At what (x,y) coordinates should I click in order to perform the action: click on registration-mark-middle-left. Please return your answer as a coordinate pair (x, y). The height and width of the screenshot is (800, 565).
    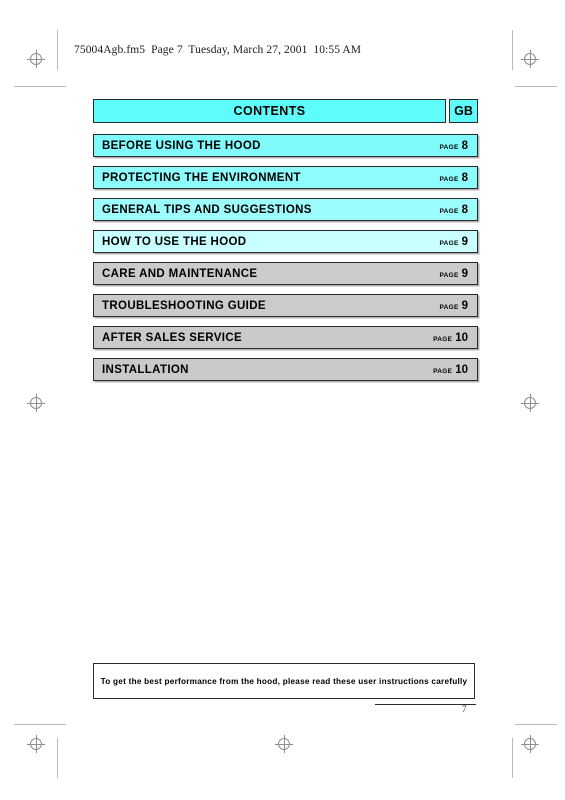
    Looking at the image, I should click on (36, 403).